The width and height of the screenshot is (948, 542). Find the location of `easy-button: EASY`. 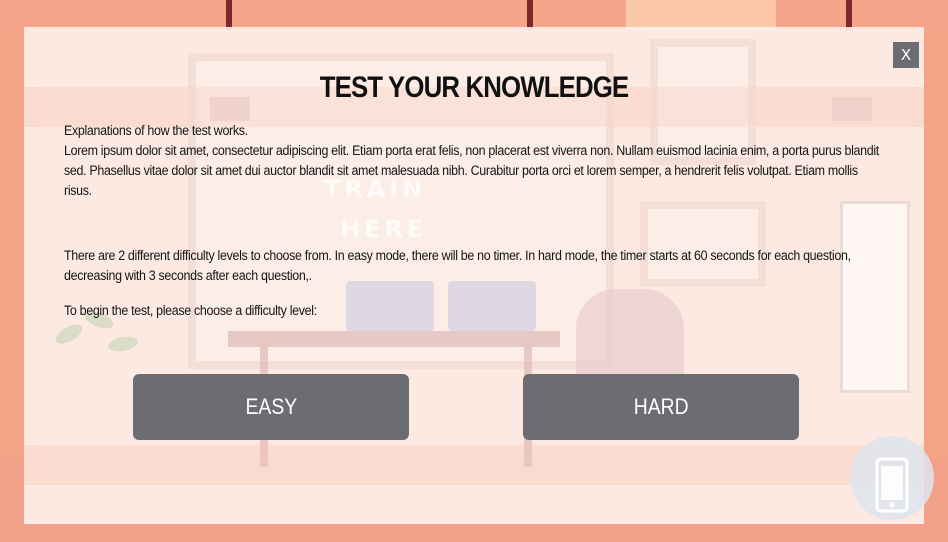

easy-button: EASY is located at coordinates (271, 407).